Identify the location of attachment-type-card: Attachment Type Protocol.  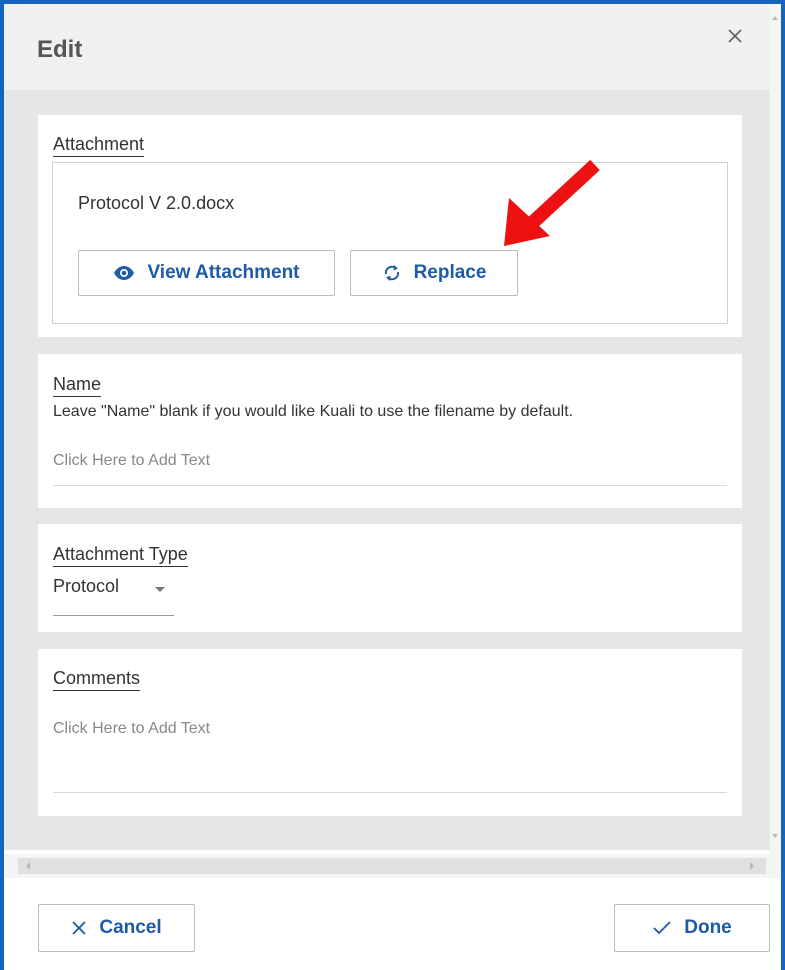
(390, 578).